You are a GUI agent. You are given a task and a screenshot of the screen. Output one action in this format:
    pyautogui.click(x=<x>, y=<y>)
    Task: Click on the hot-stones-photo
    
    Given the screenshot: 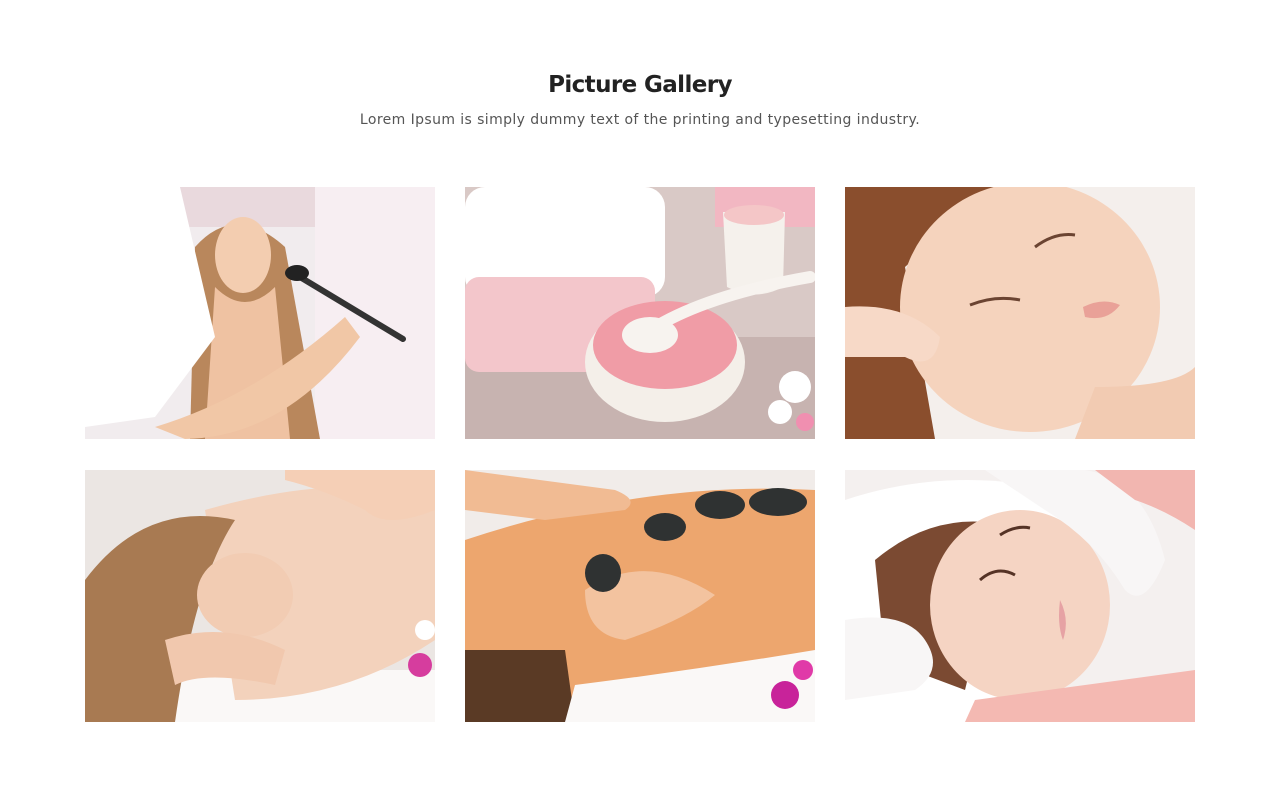 What is the action you would take?
    pyautogui.click(x=640, y=596)
    